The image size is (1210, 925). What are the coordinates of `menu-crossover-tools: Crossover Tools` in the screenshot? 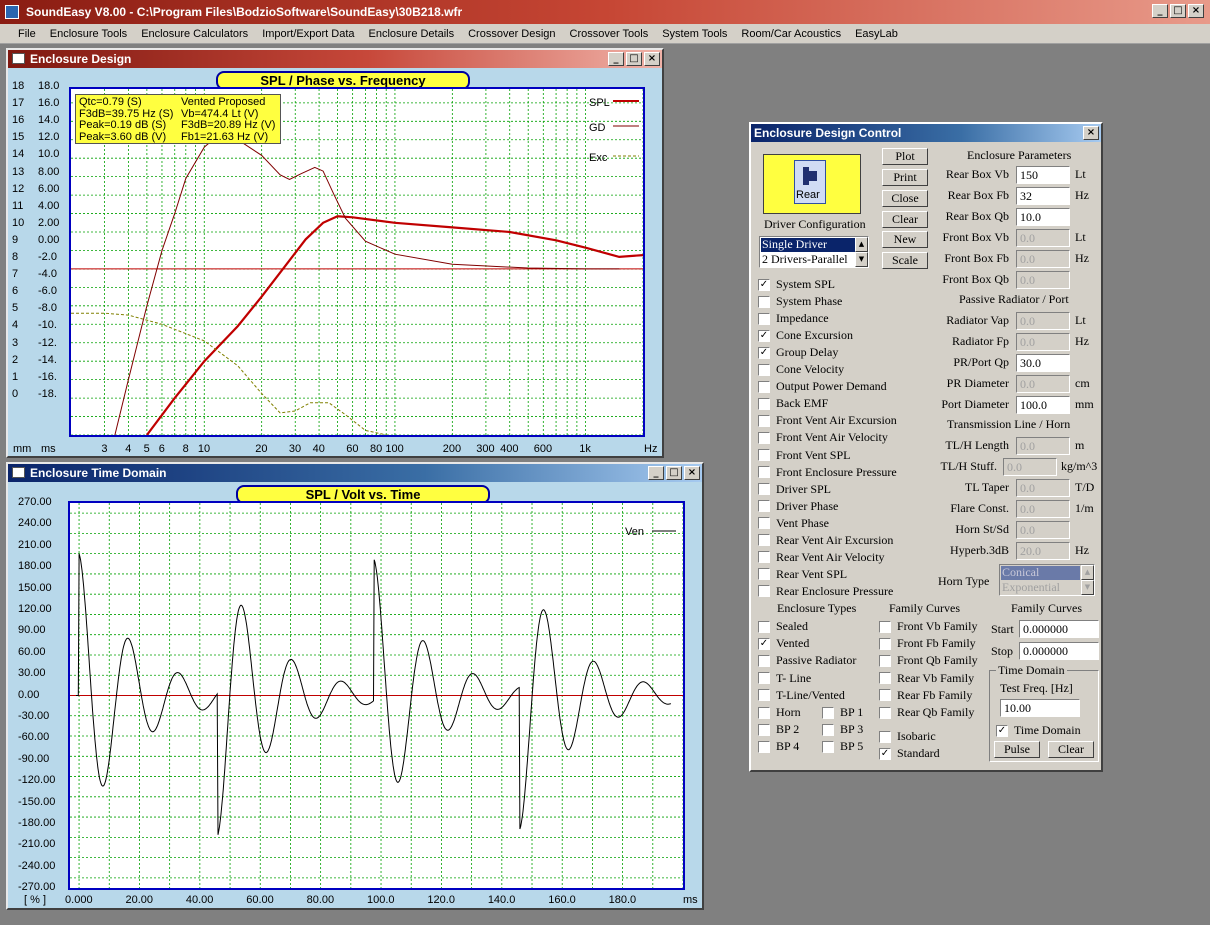 It's located at (609, 34).